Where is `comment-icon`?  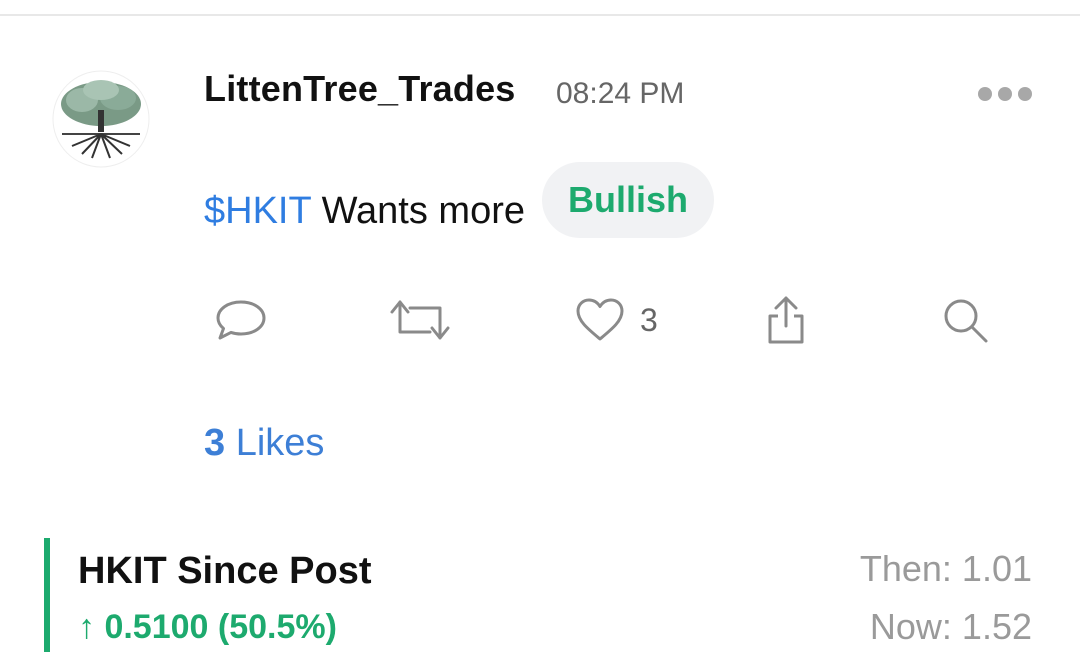
comment-icon is located at coordinates (241, 320).